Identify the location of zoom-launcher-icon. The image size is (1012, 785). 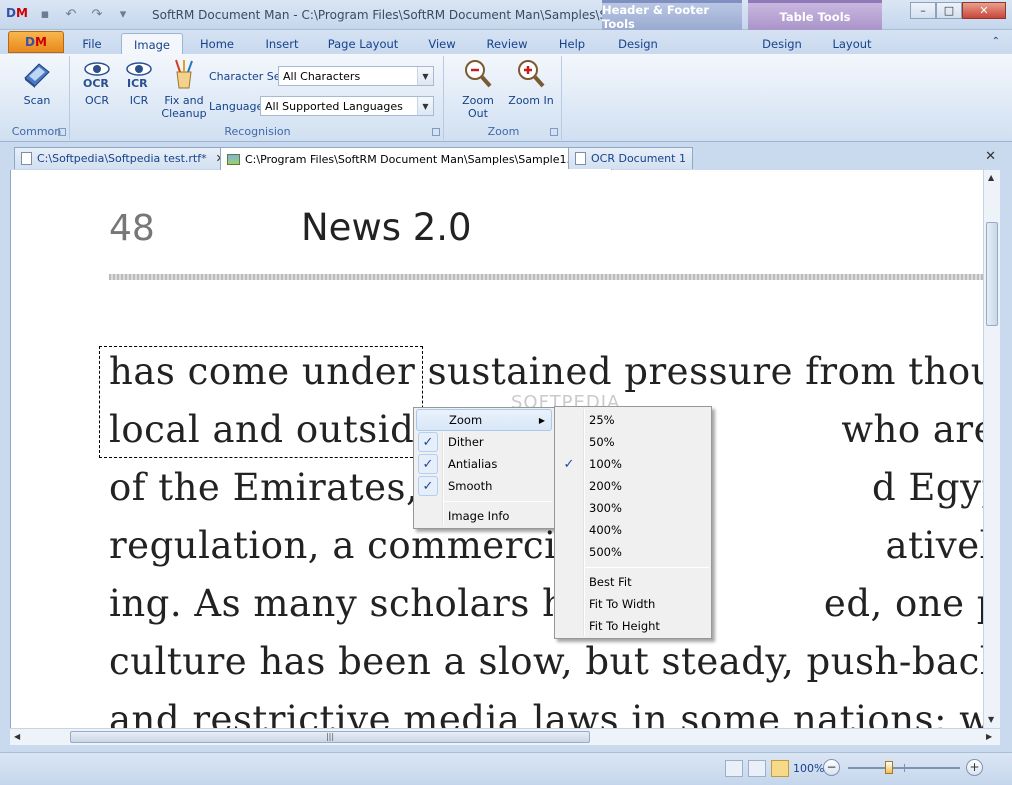
(554, 132).